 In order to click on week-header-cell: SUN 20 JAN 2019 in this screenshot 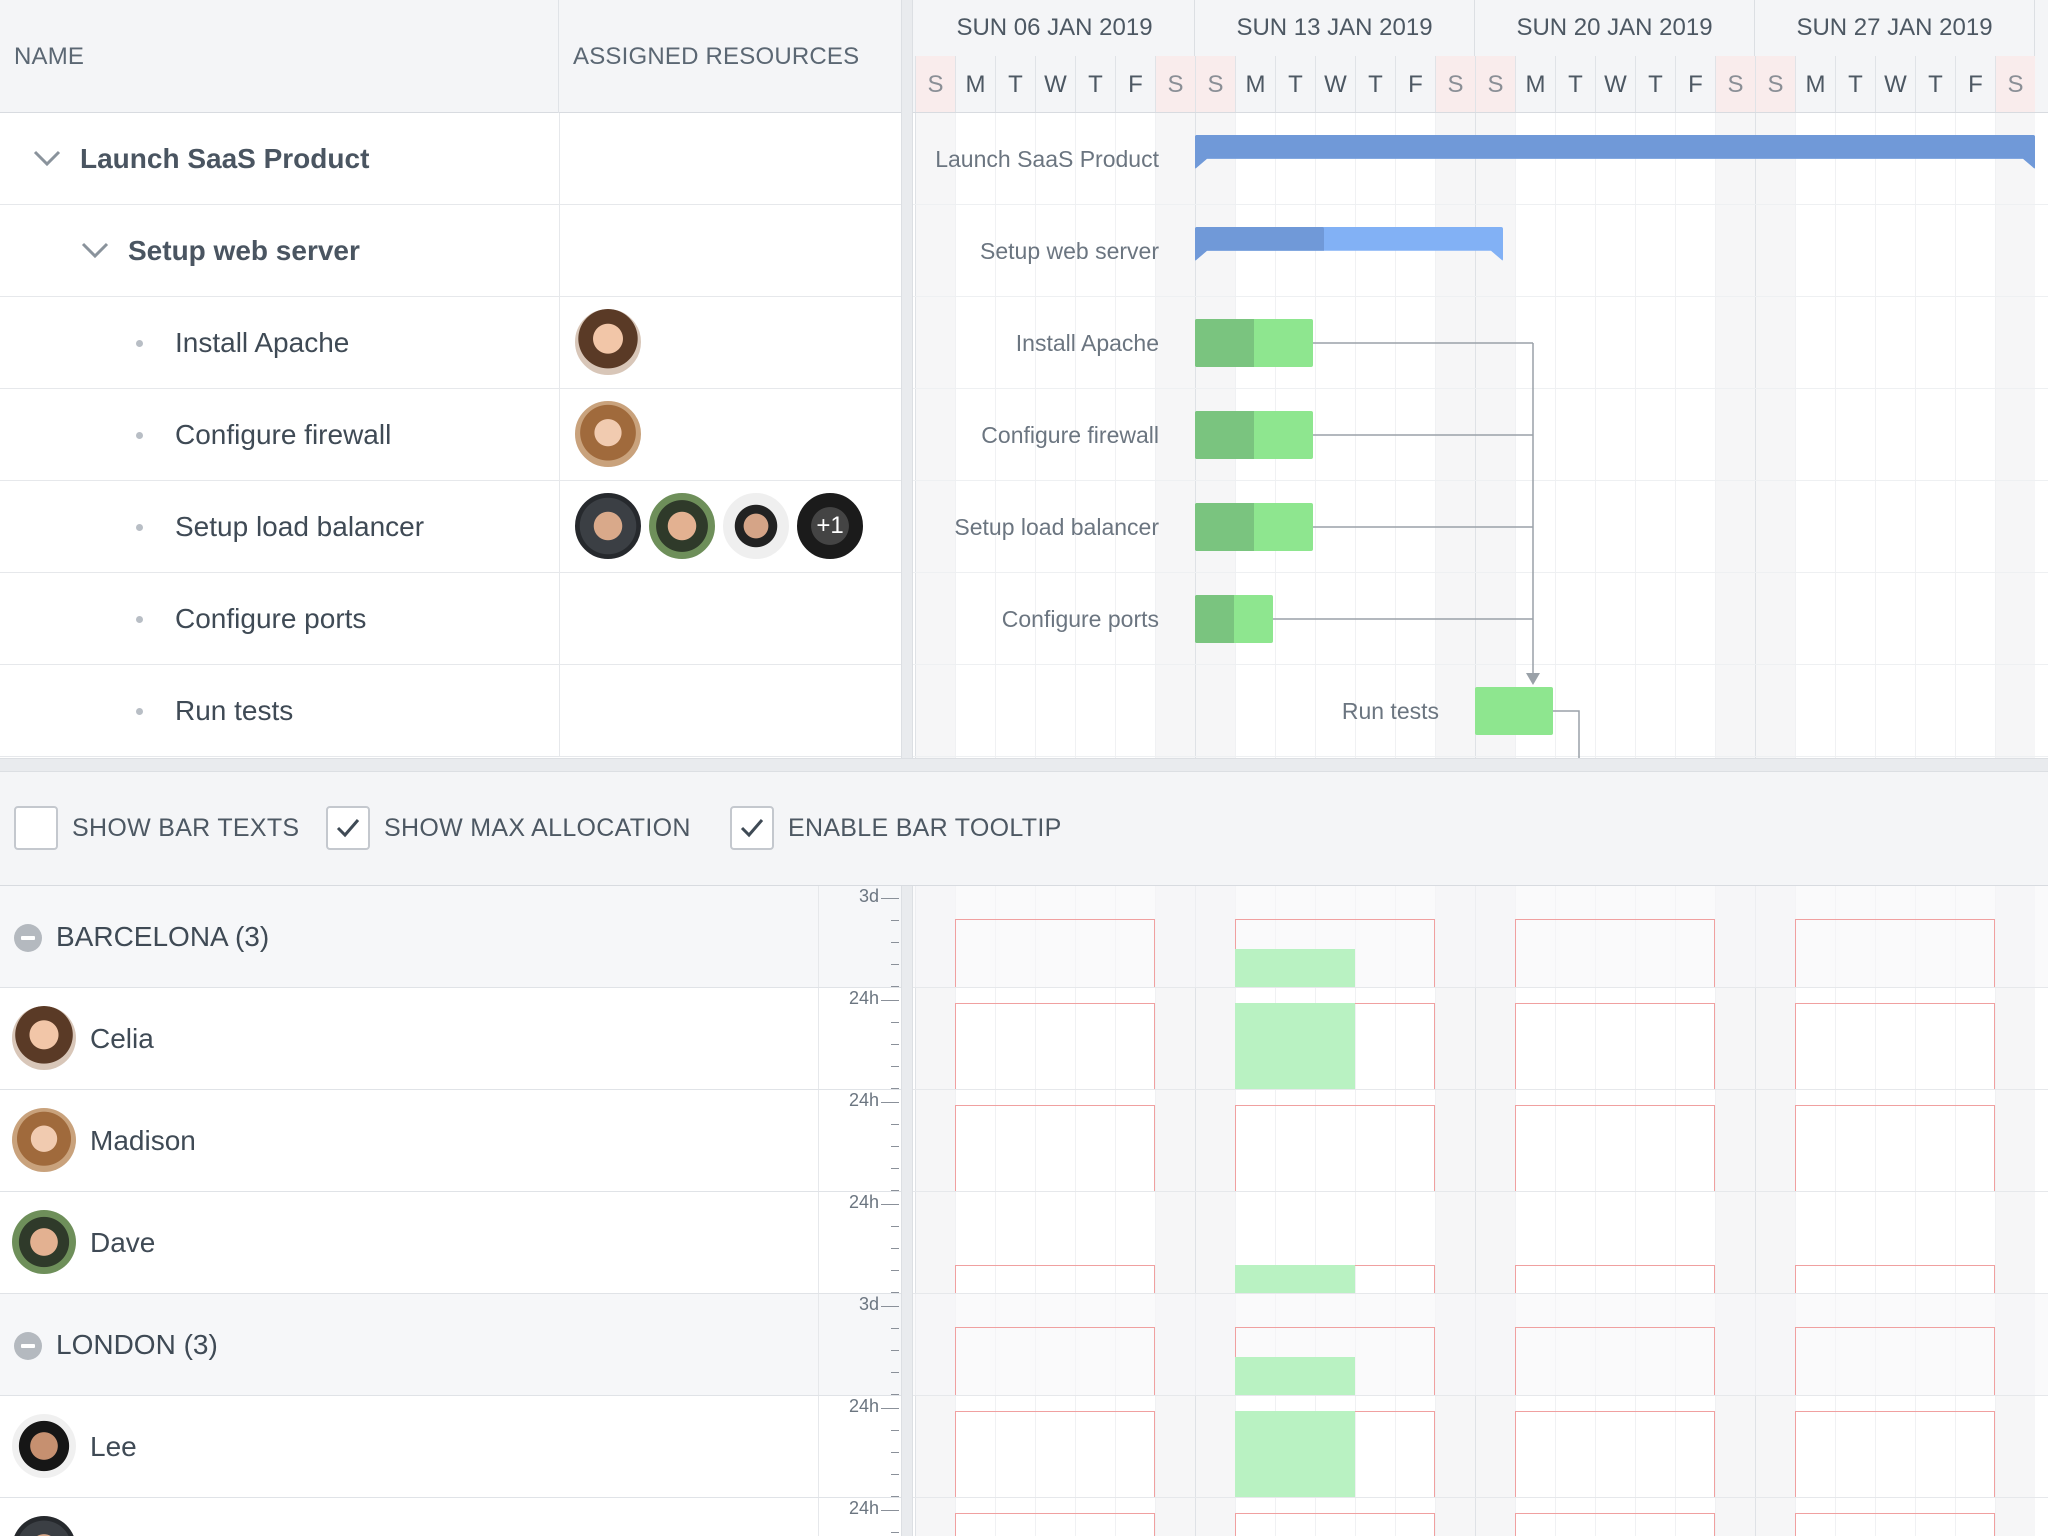, I will do `click(1615, 28)`.